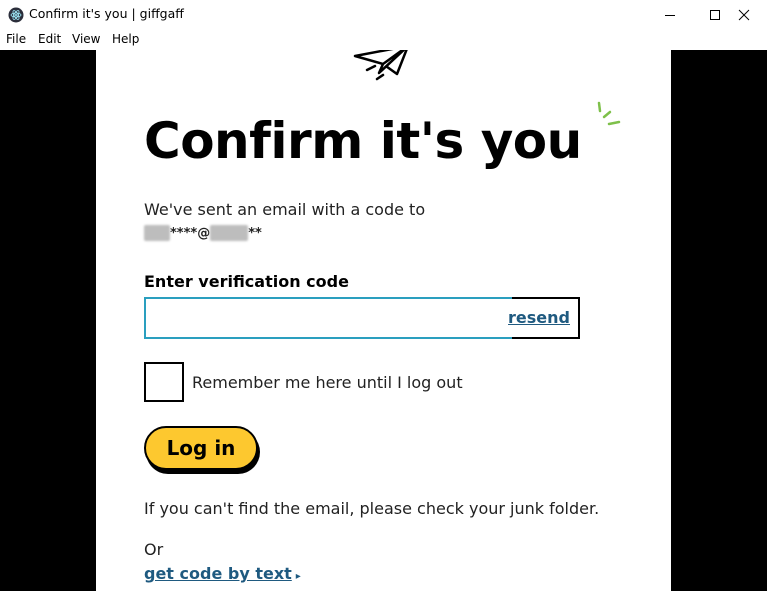 The height and width of the screenshot is (591, 767). I want to click on maximize-icon, so click(715, 15).